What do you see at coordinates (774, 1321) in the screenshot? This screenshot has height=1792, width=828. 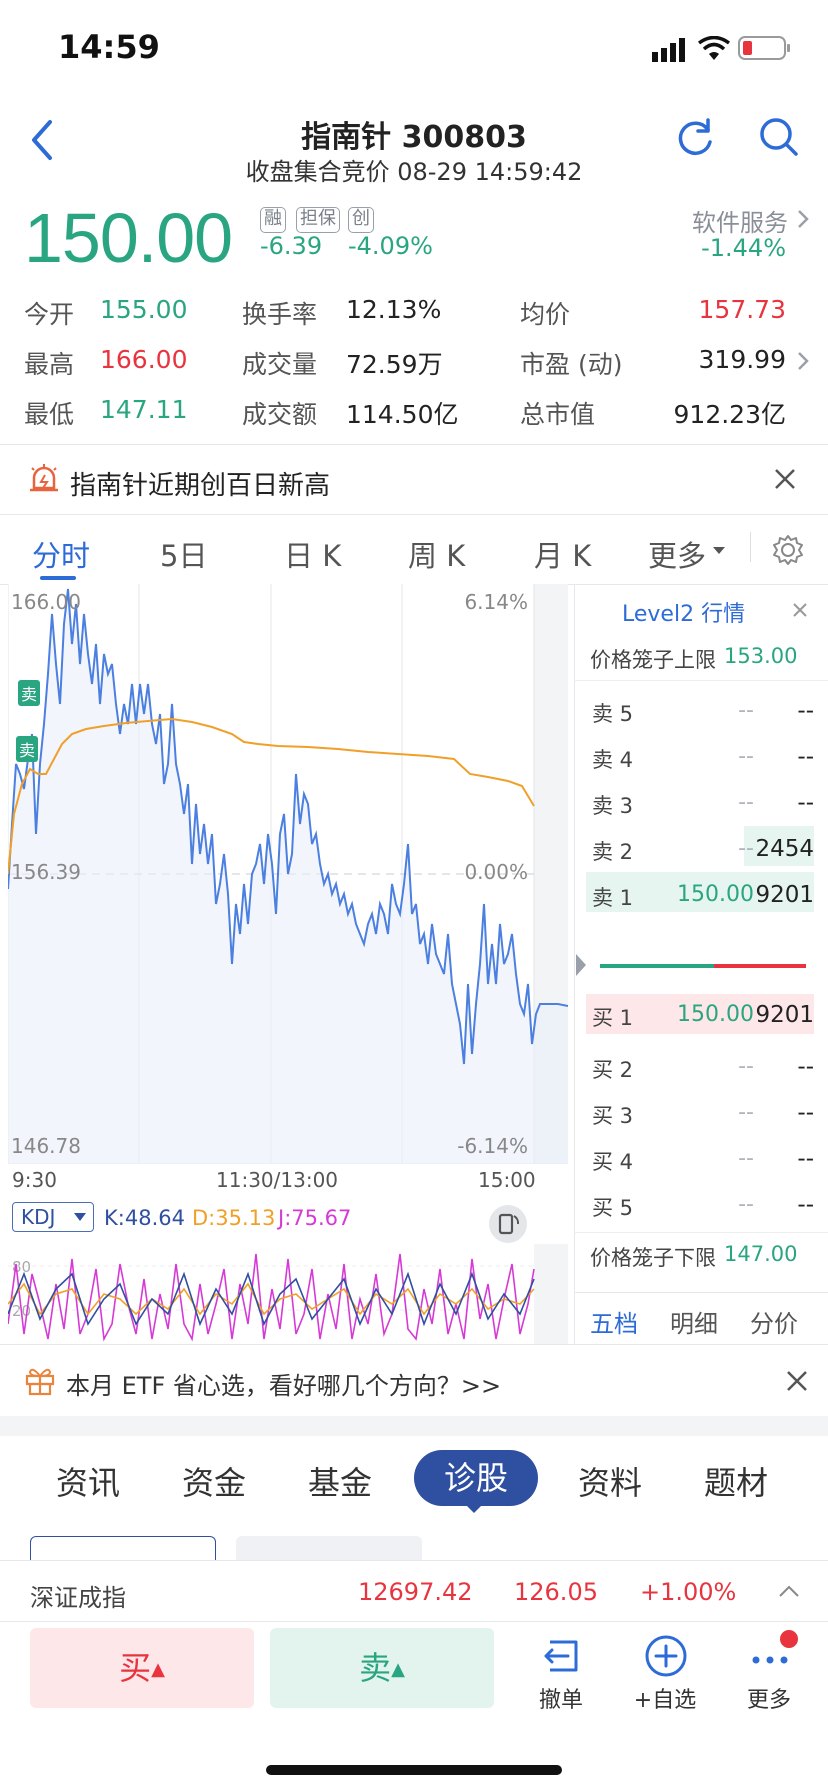 I see `tab-price-dist: 分价` at bounding box center [774, 1321].